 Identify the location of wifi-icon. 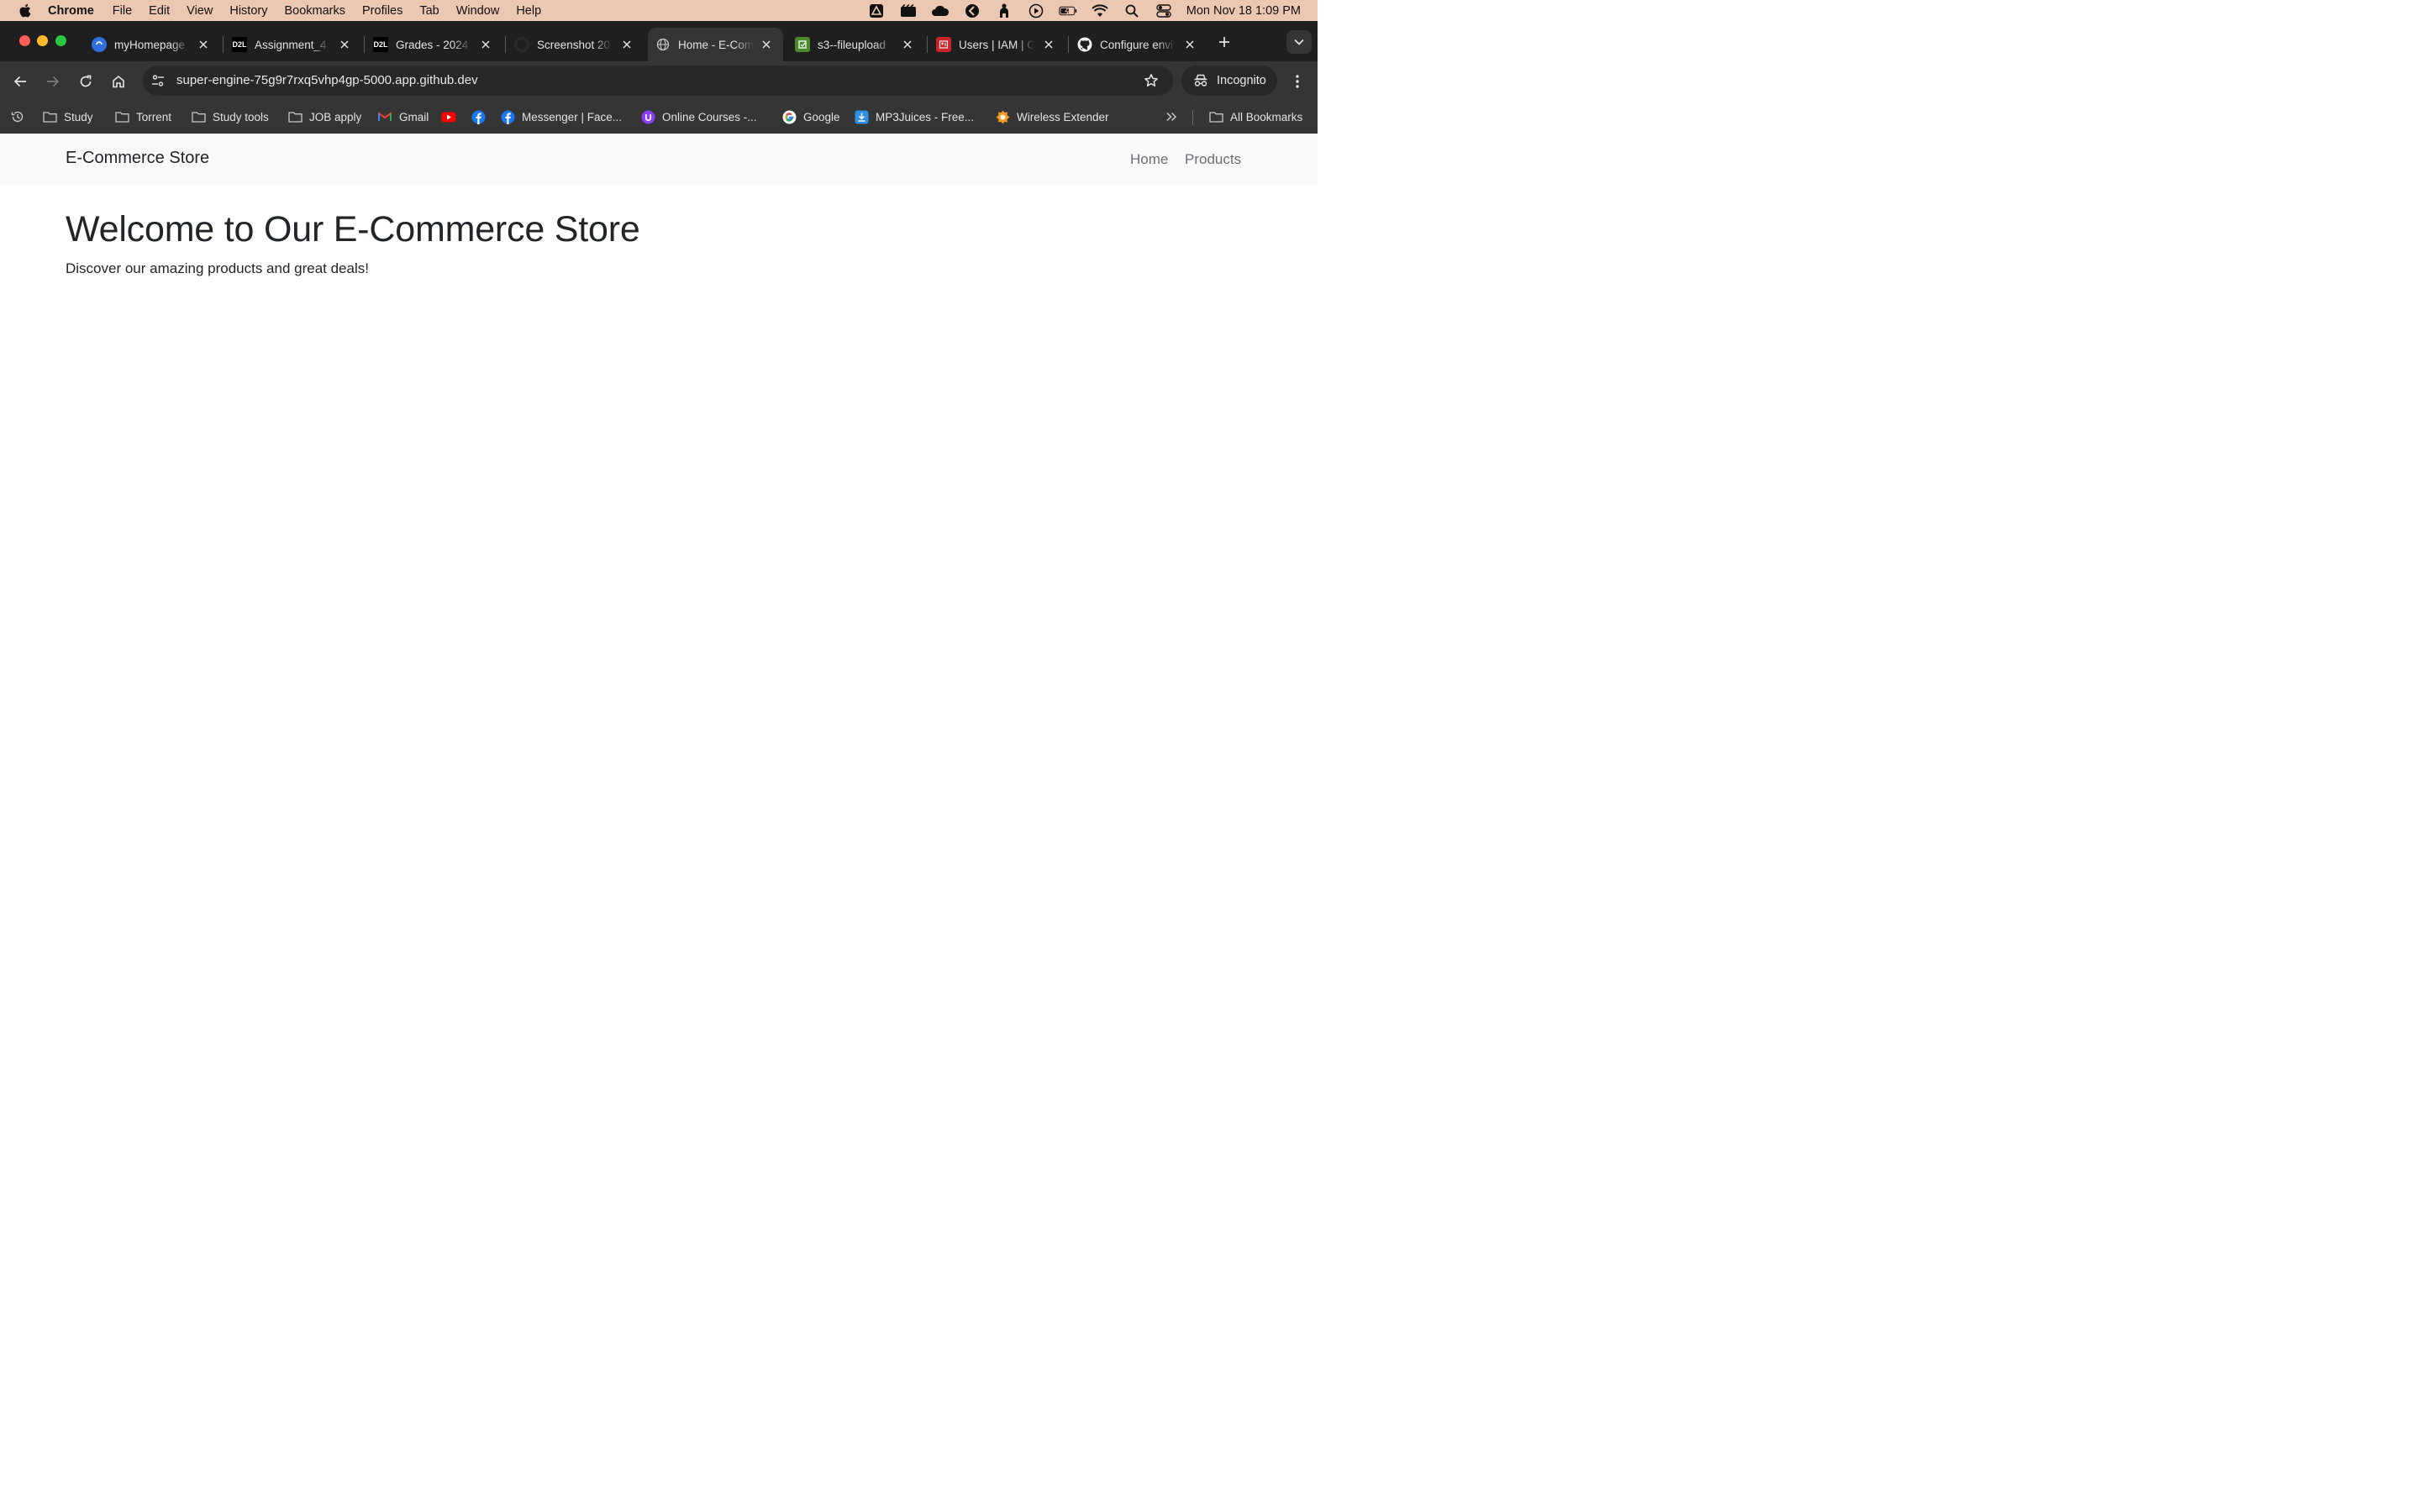
(1100, 10).